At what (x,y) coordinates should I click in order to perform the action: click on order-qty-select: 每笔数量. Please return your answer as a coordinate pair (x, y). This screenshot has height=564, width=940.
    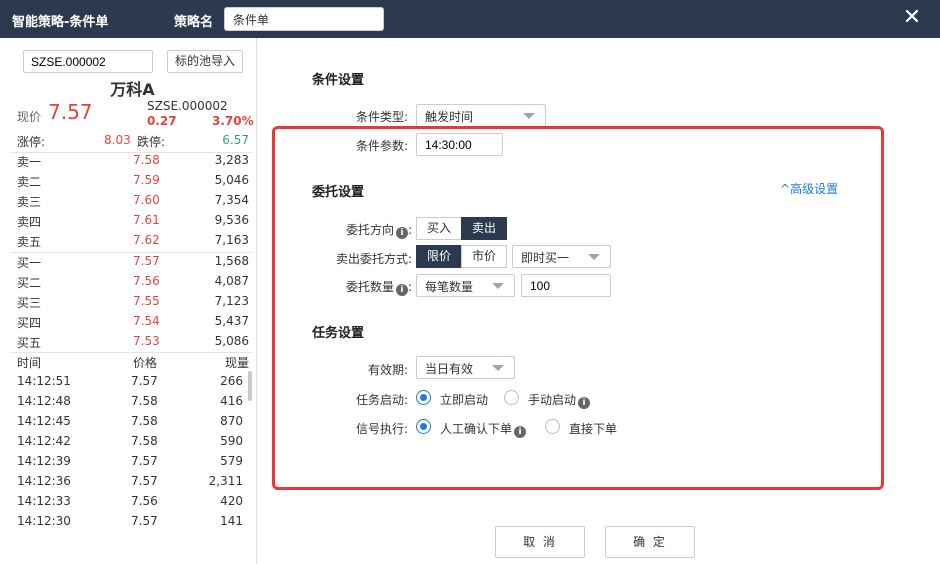
    Looking at the image, I should click on (465, 285).